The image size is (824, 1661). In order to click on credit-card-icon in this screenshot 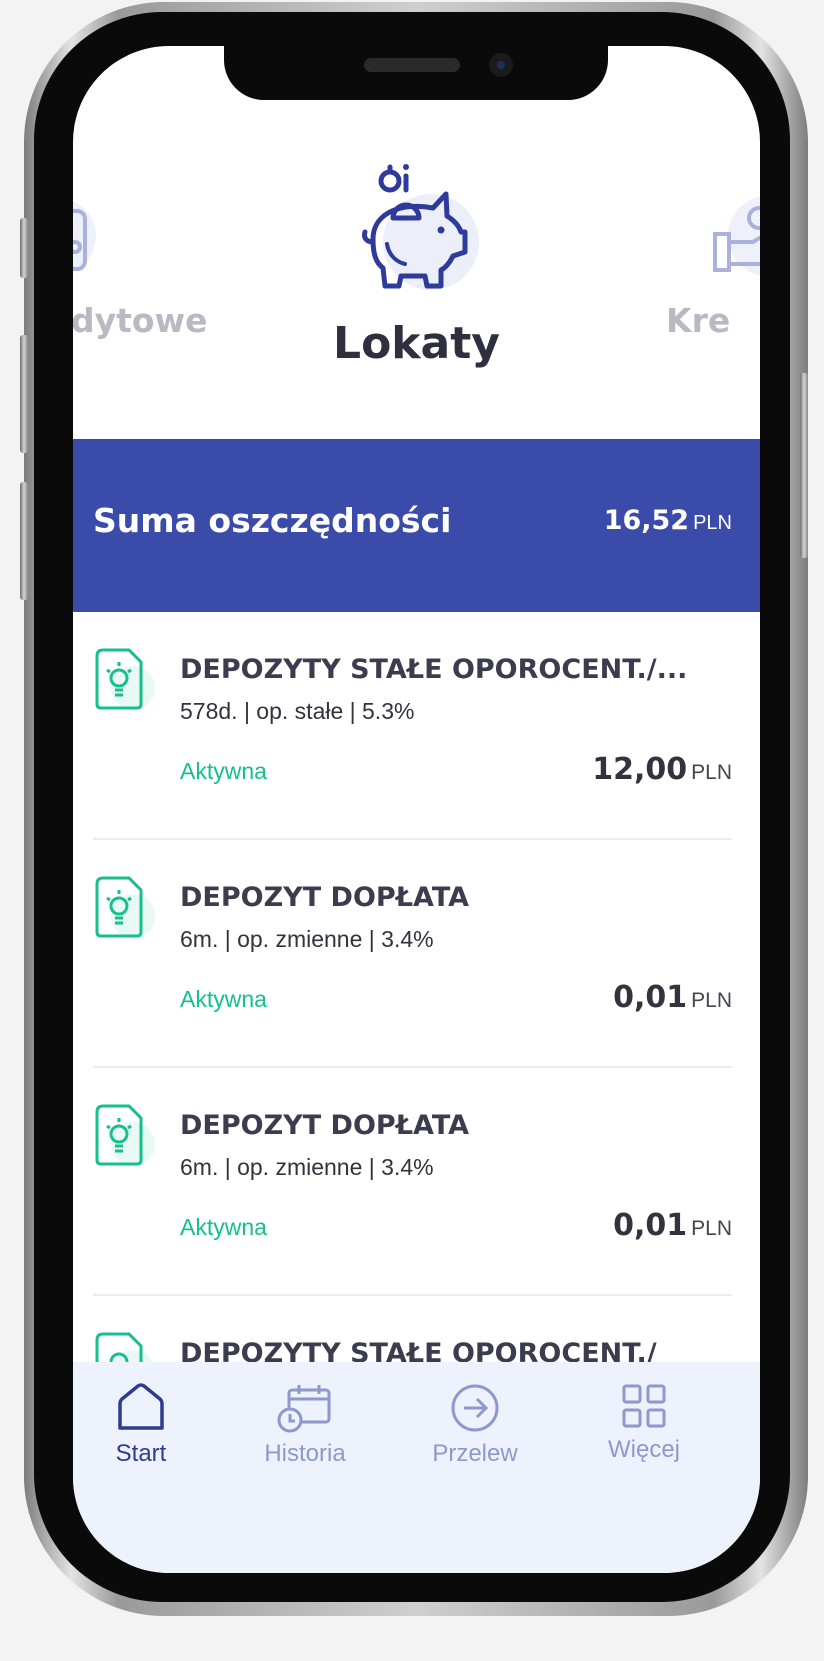, I will do `click(88, 238)`.